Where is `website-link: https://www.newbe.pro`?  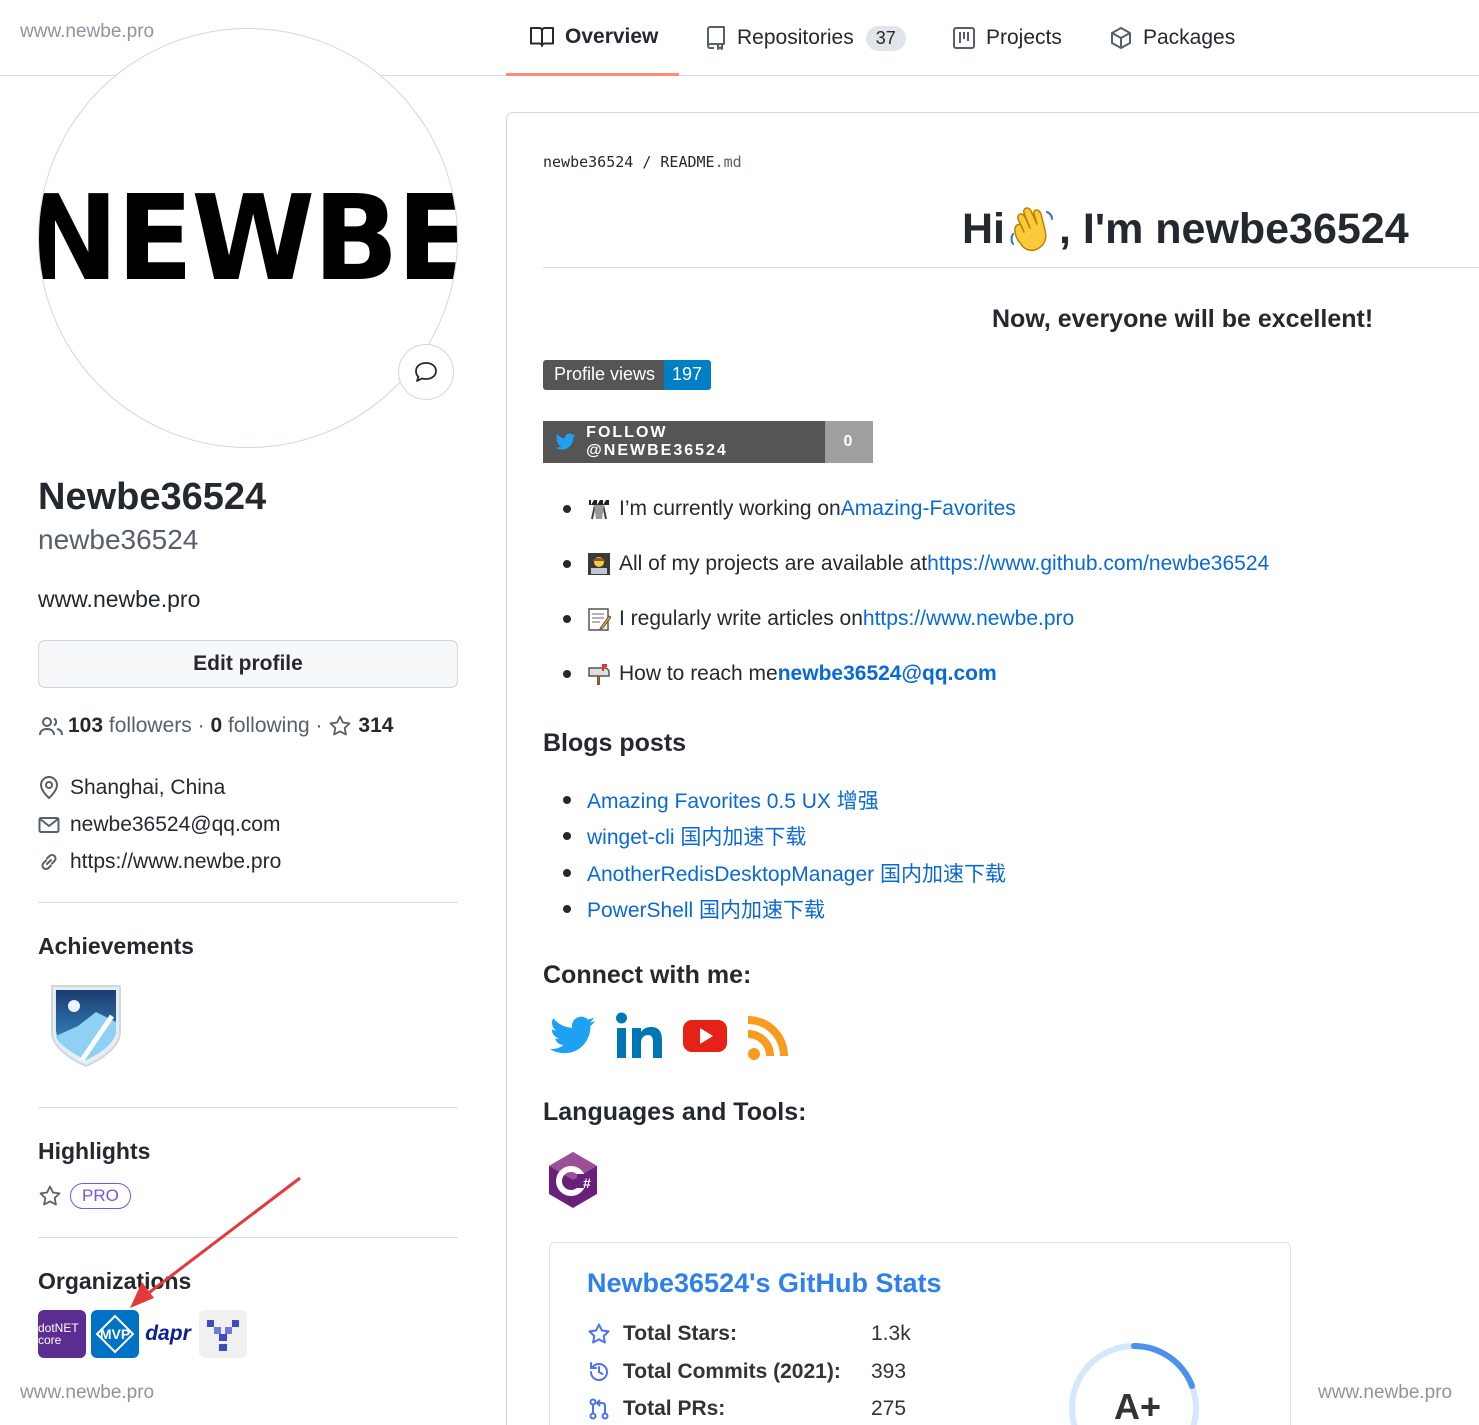 website-link: https://www.newbe.pro is located at coordinates (175, 862).